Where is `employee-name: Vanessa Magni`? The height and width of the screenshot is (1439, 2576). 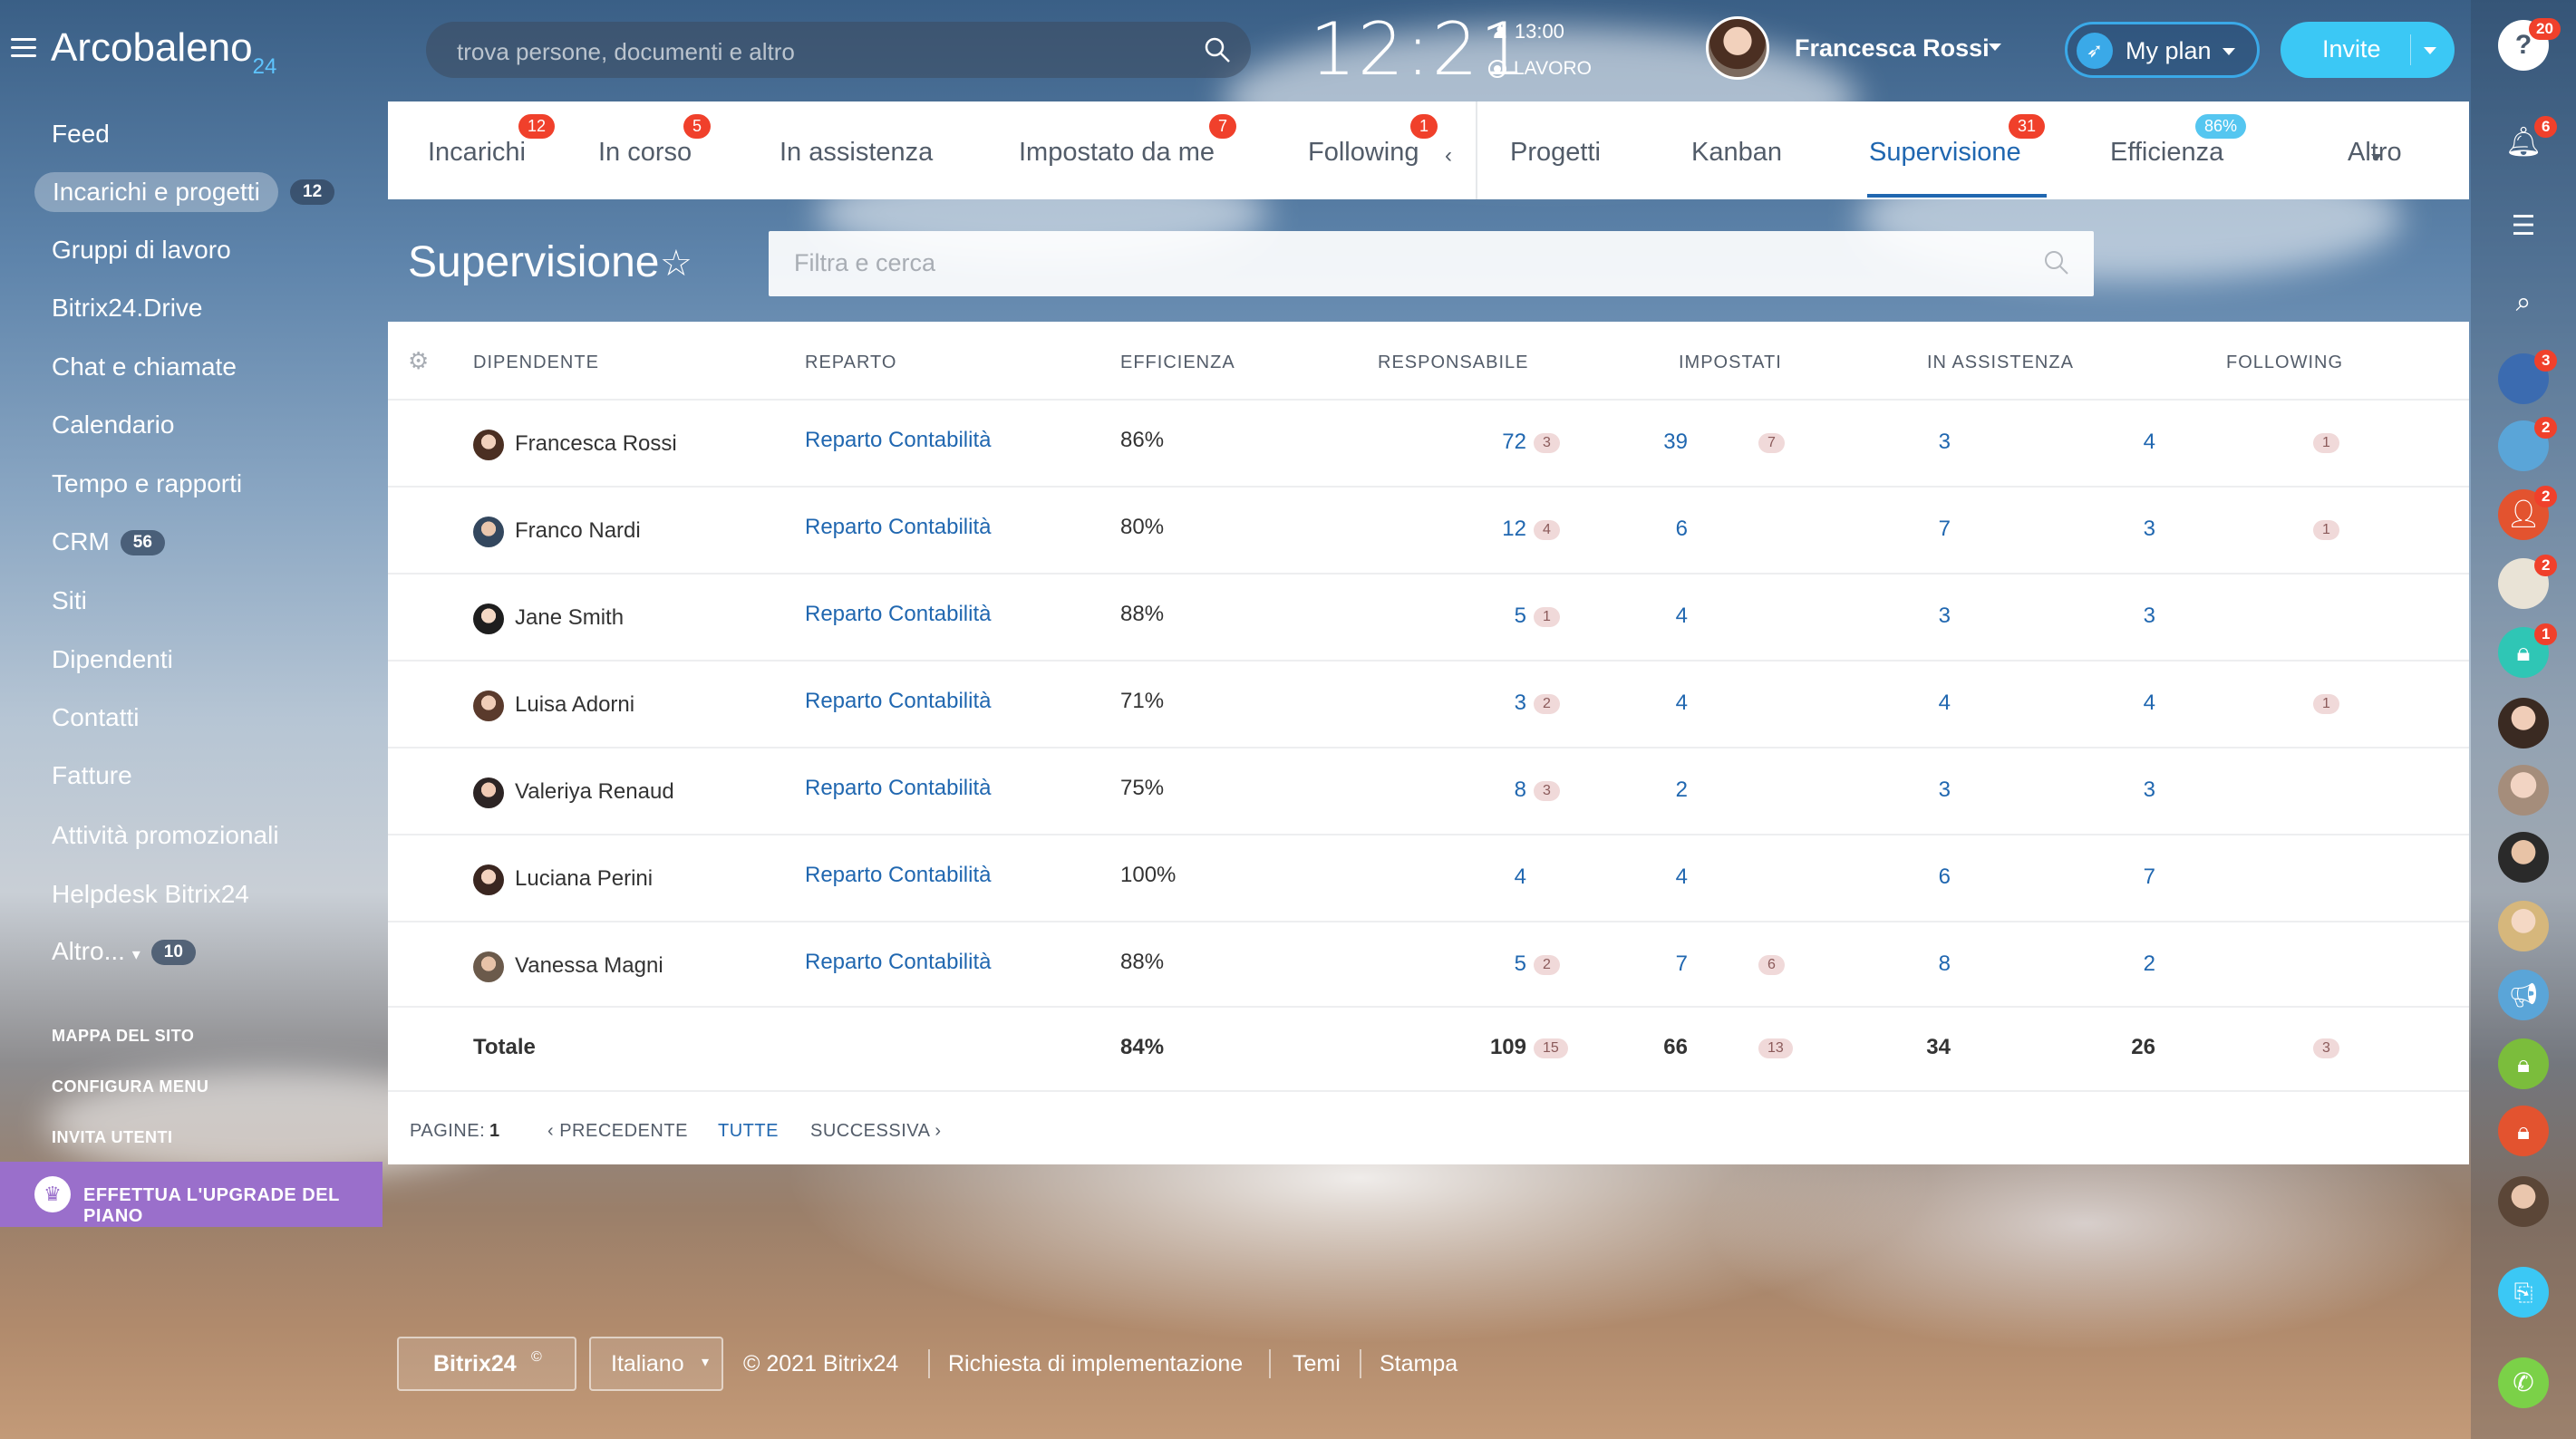
employee-name: Vanessa Magni is located at coordinates (589, 966).